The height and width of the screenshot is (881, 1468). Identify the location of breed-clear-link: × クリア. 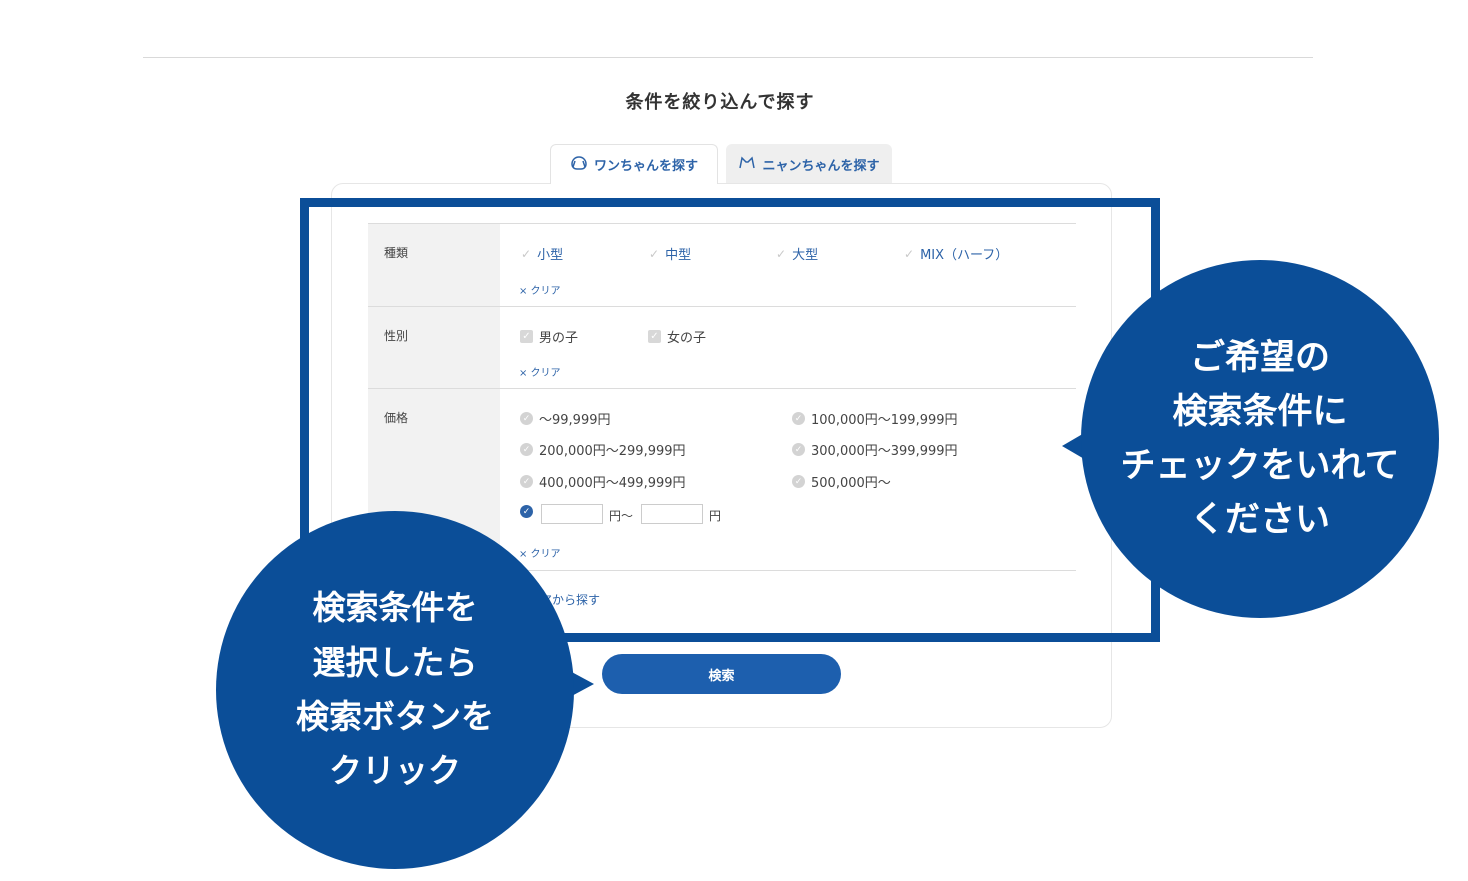
(540, 289).